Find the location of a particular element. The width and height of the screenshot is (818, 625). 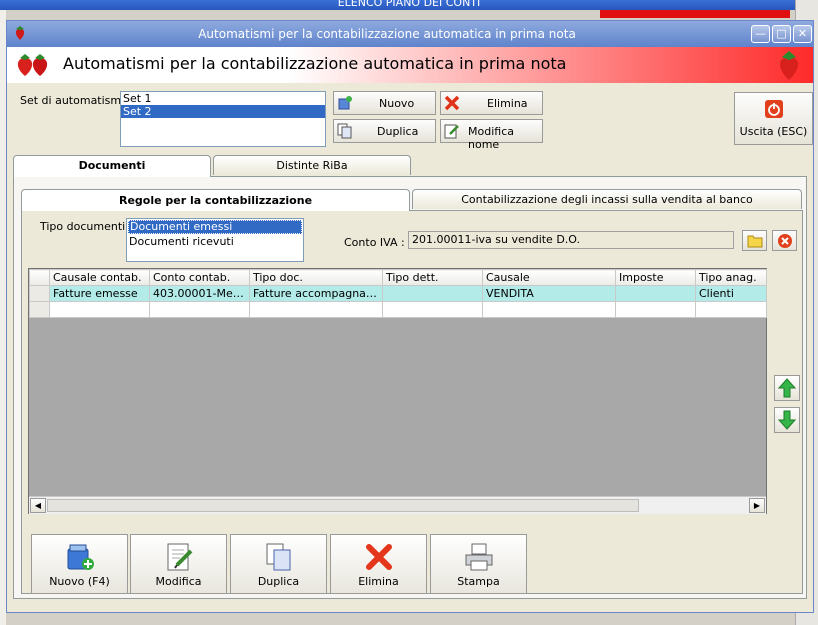

move-down-button is located at coordinates (787, 420).